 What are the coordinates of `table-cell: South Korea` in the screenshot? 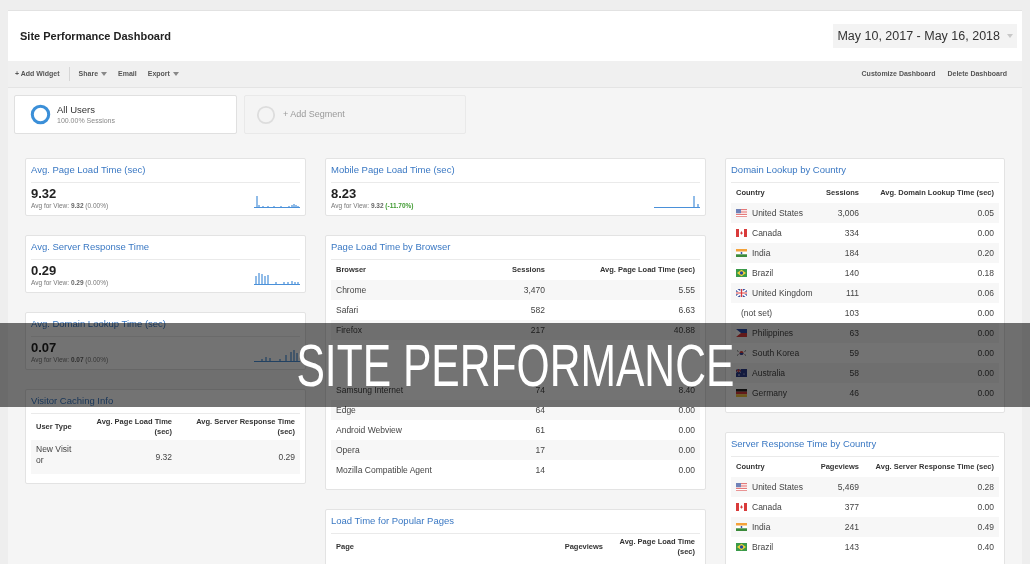 It's located at (776, 353).